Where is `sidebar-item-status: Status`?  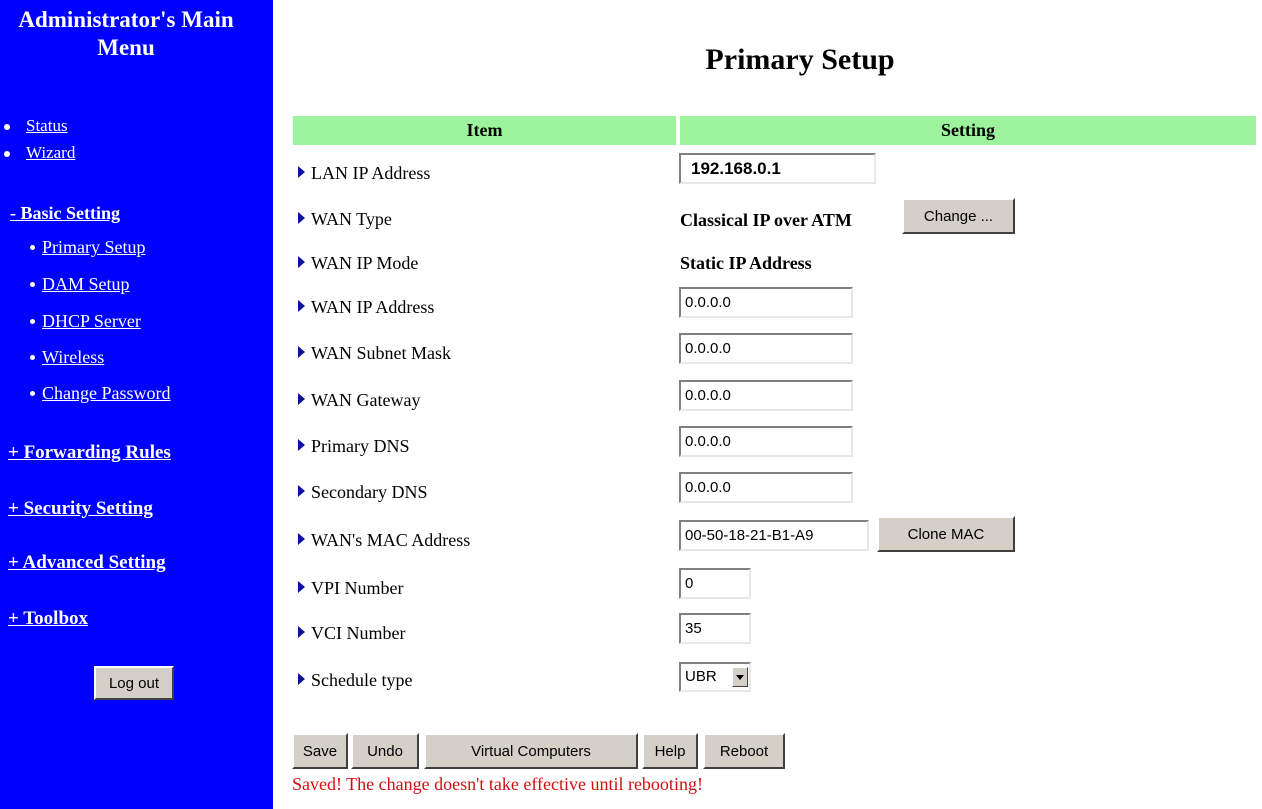 sidebar-item-status: Status is located at coordinates (47, 126).